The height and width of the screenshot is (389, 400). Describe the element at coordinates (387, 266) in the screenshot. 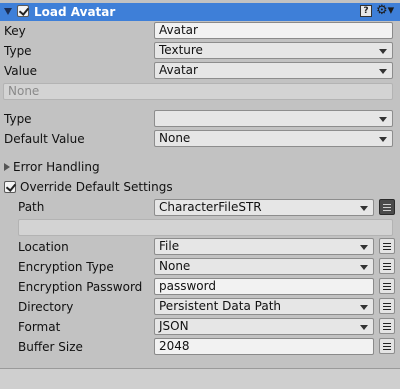

I see `encryption-type-menu-button` at that location.